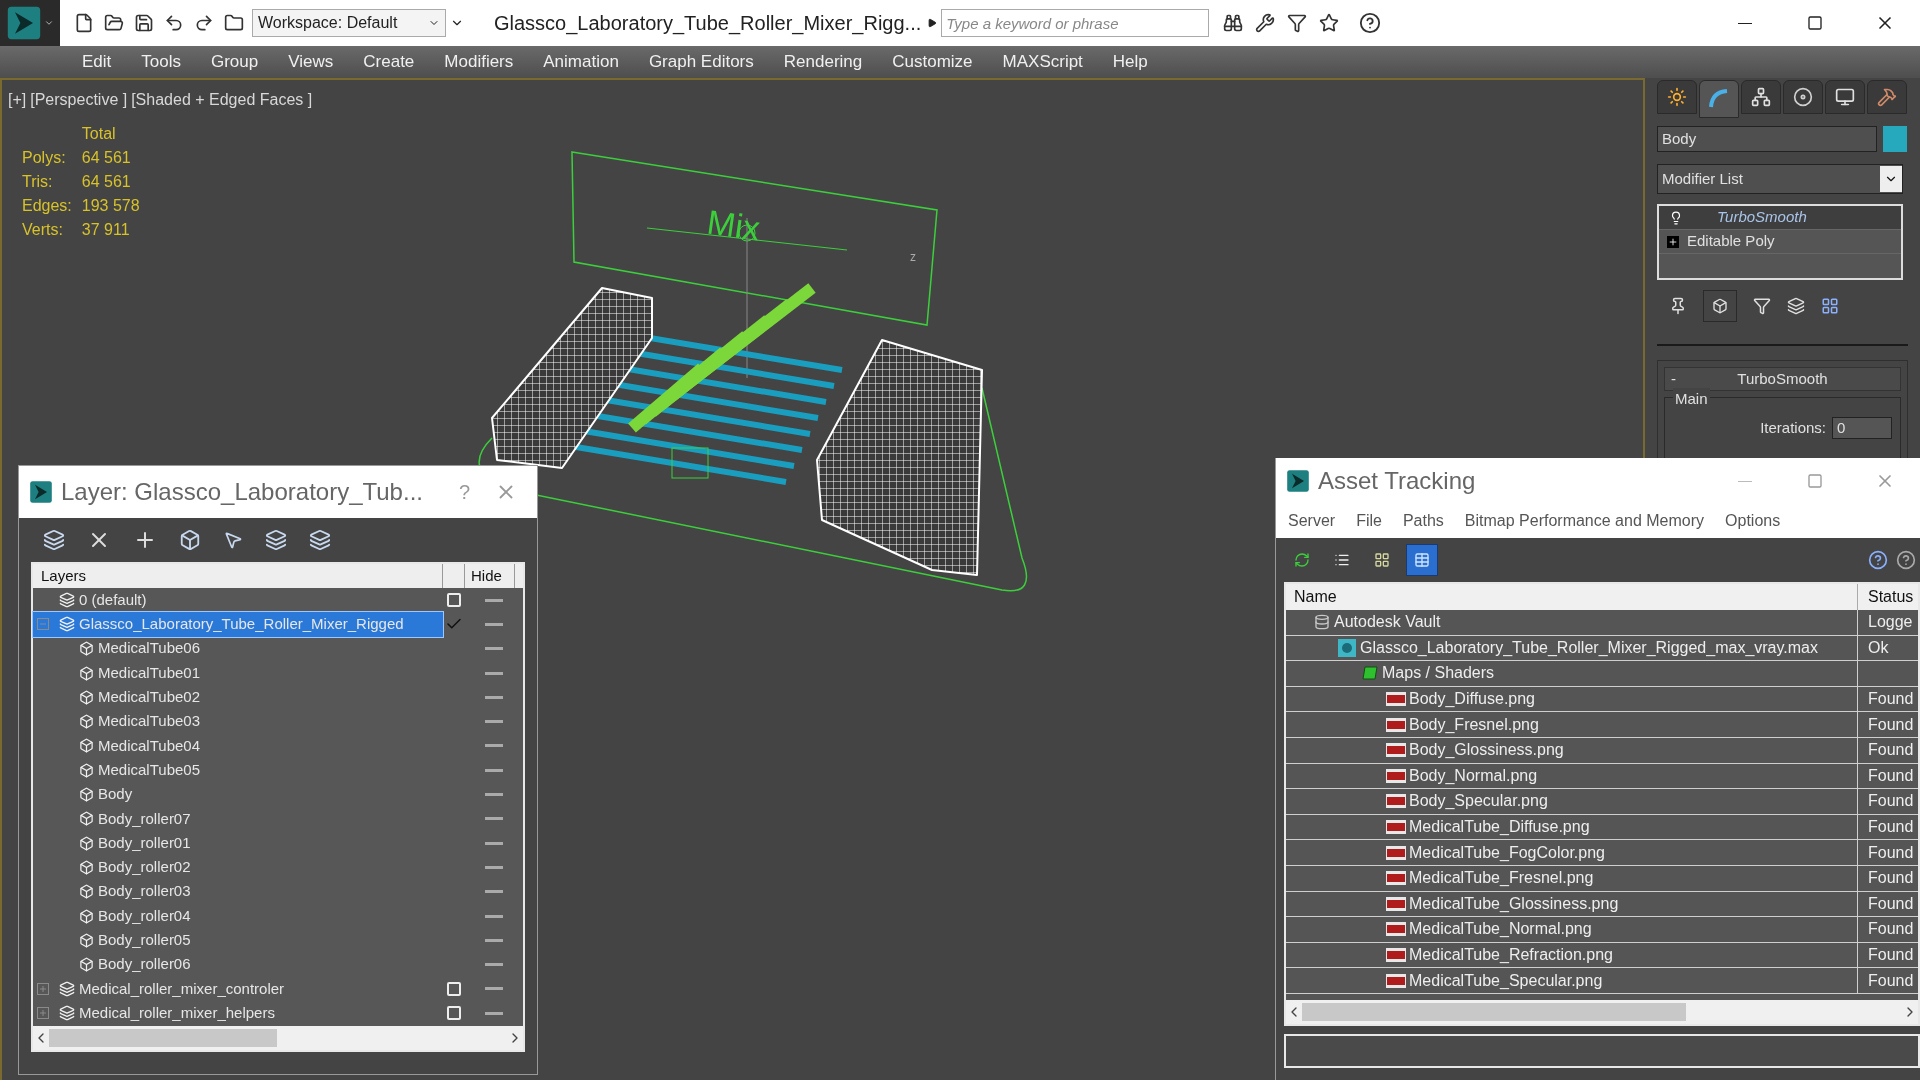 The width and height of the screenshot is (1920, 1080). What do you see at coordinates (1130, 62) in the screenshot?
I see `menu-item: Help` at bounding box center [1130, 62].